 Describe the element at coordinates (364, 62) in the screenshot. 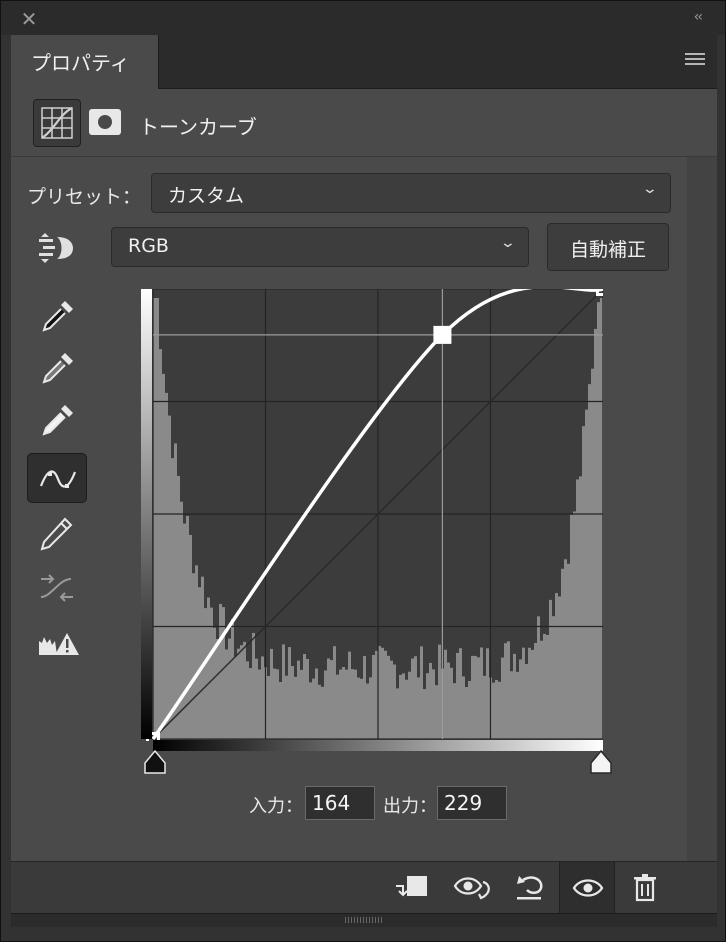

I see `tab-strip: プロパティ` at that location.